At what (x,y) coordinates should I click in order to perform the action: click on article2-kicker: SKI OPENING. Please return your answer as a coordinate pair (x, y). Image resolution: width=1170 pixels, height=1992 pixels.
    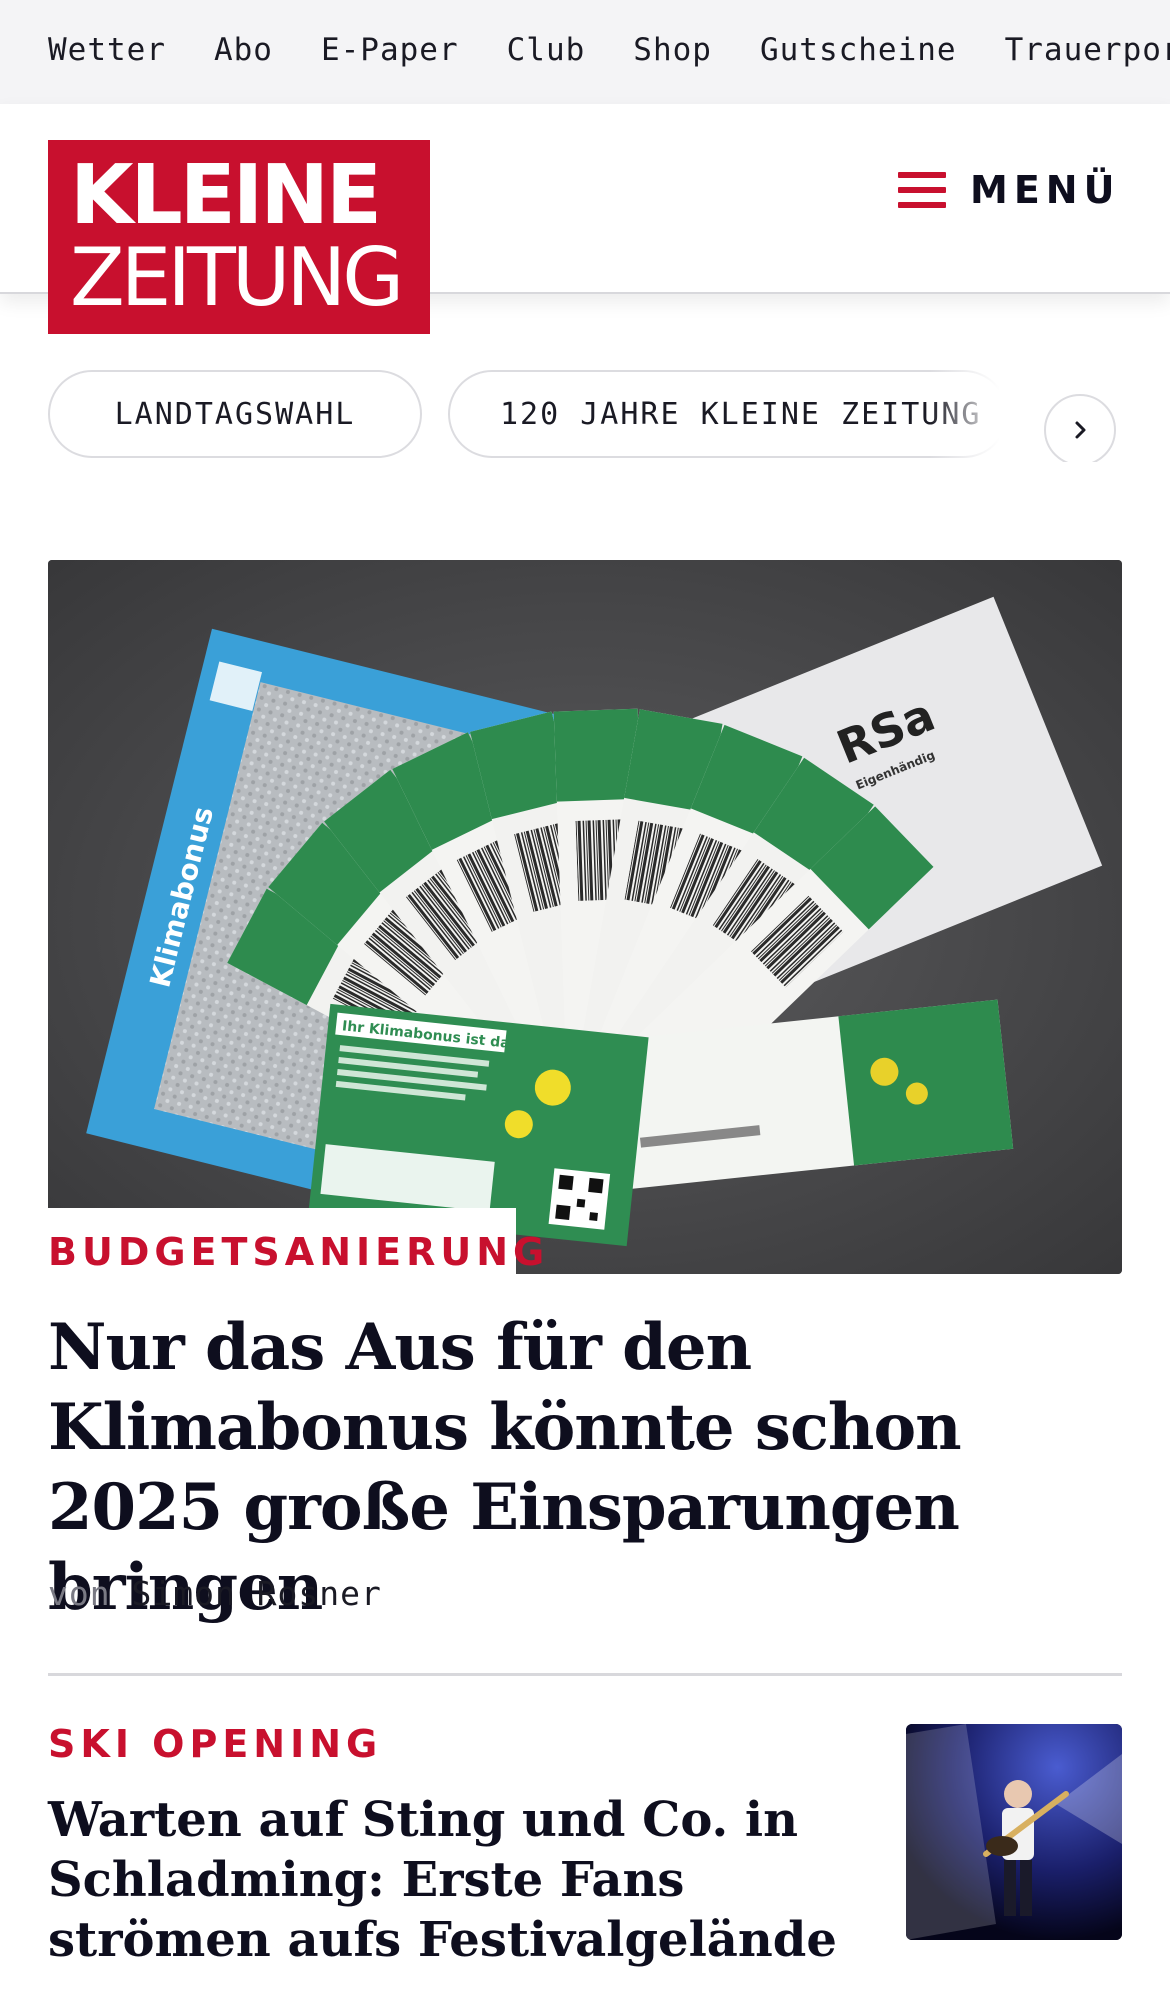
    Looking at the image, I should click on (215, 1744).